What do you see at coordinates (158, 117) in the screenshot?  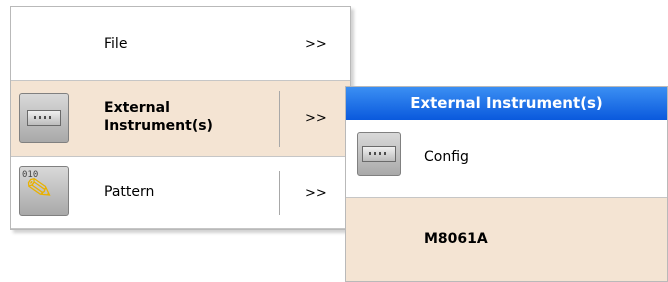 I see `menu-item-external-instruments-label: External Instrument(s)` at bounding box center [158, 117].